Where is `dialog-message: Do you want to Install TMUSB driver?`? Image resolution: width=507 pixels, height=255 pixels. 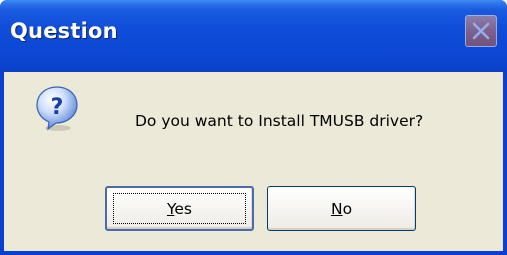
dialog-message: Do you want to Install TMUSB driver? is located at coordinates (279, 121).